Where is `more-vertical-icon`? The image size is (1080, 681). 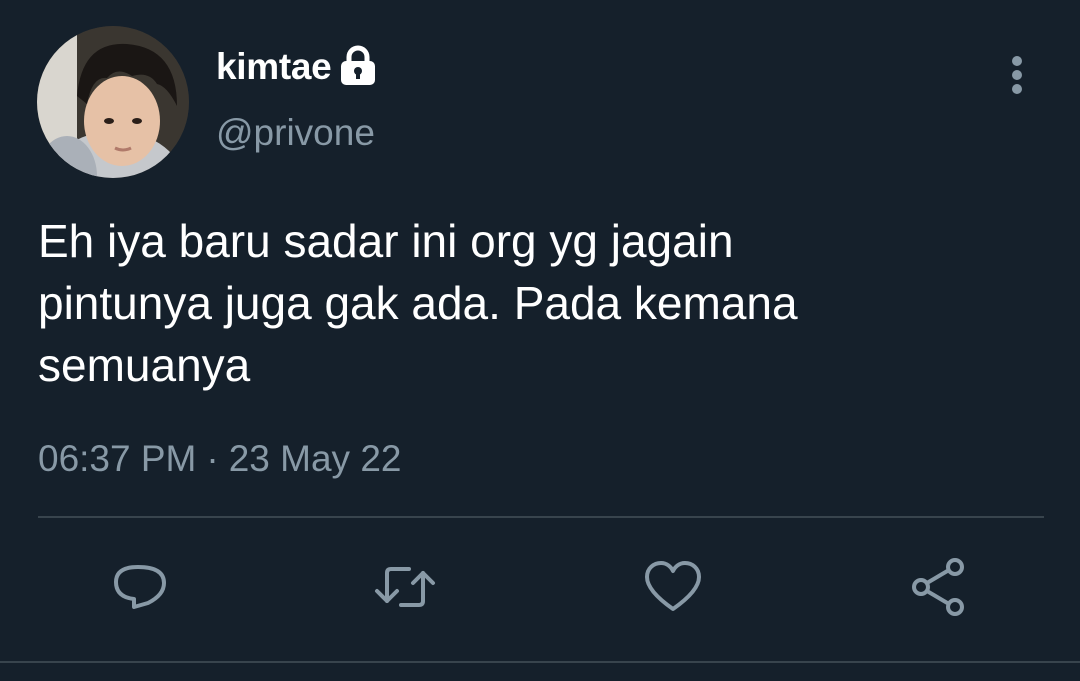
more-vertical-icon is located at coordinates (1017, 75).